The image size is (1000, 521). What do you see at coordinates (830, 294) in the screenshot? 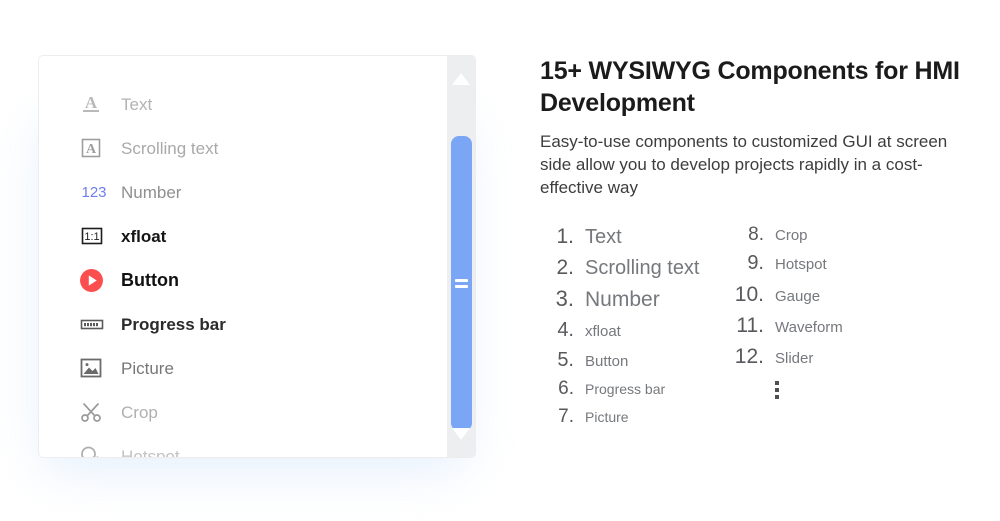
I see `index-row: 10. Gauge` at bounding box center [830, 294].